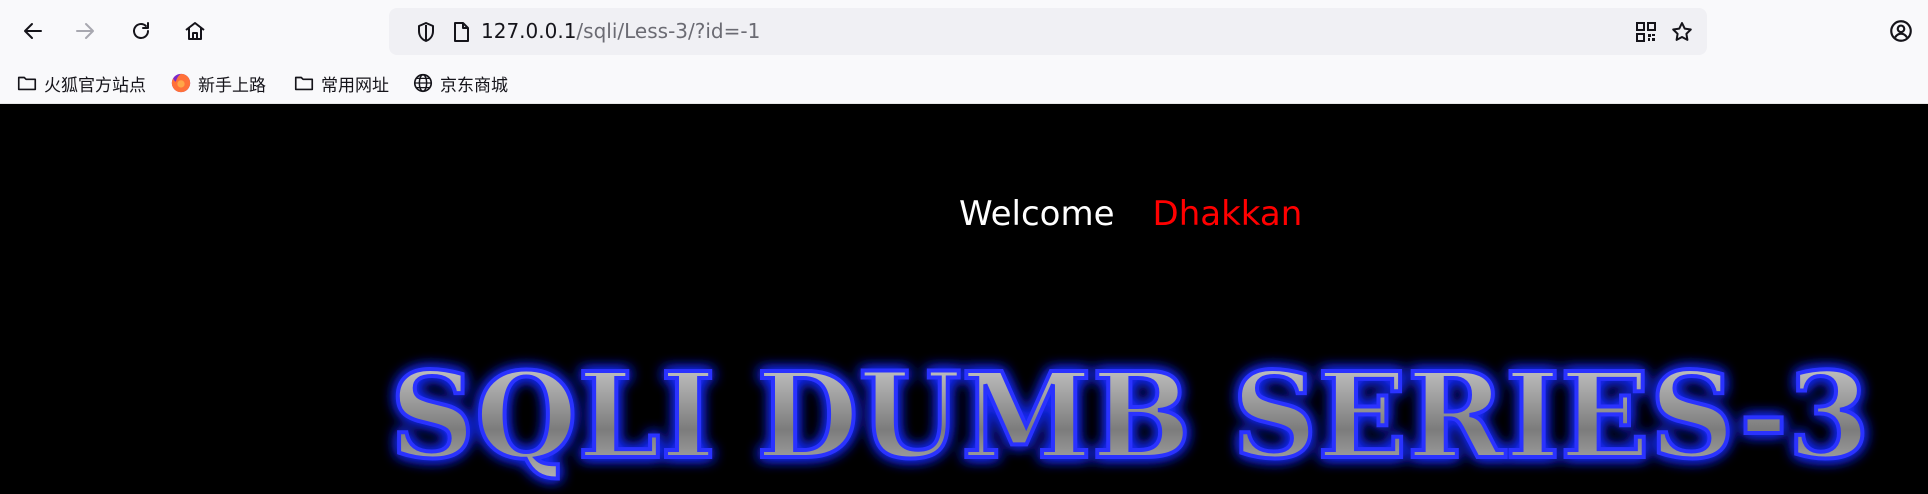  I want to click on welcome-line: Welcome Dhakkan, so click(1130, 214).